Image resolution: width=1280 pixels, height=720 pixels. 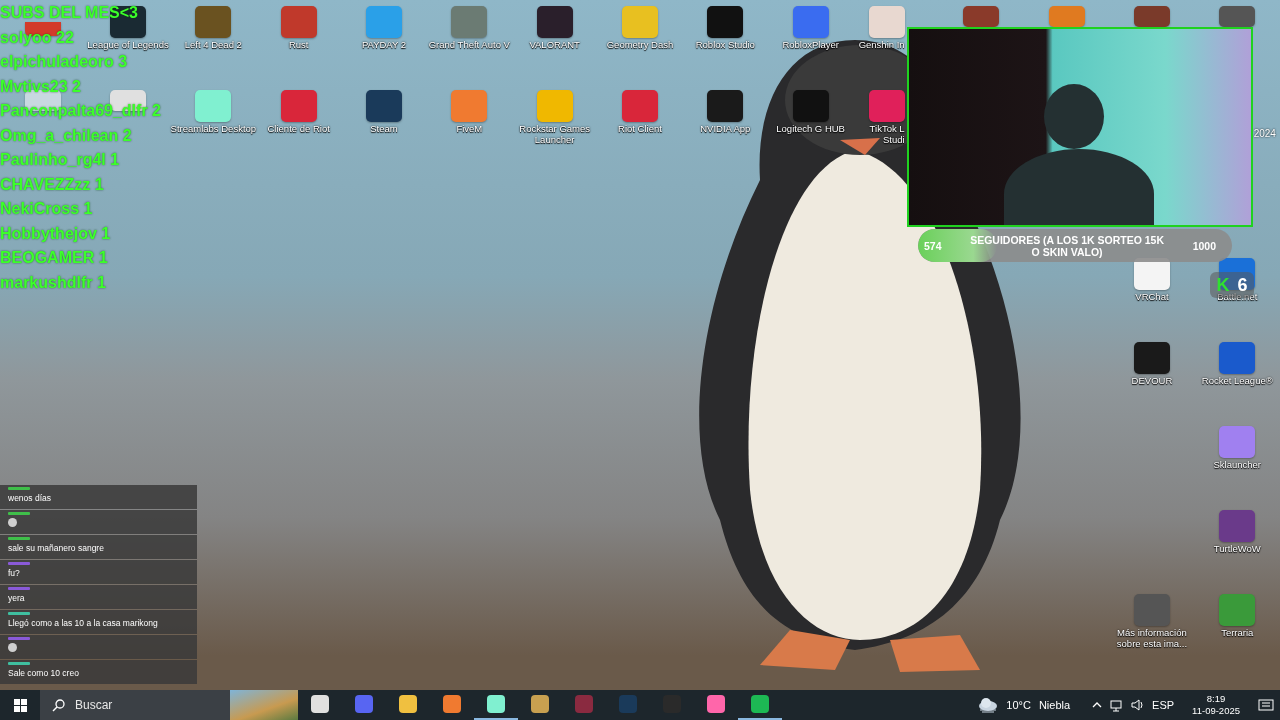 What do you see at coordinates (1163, 705) in the screenshot?
I see `language-indicator: ESP` at bounding box center [1163, 705].